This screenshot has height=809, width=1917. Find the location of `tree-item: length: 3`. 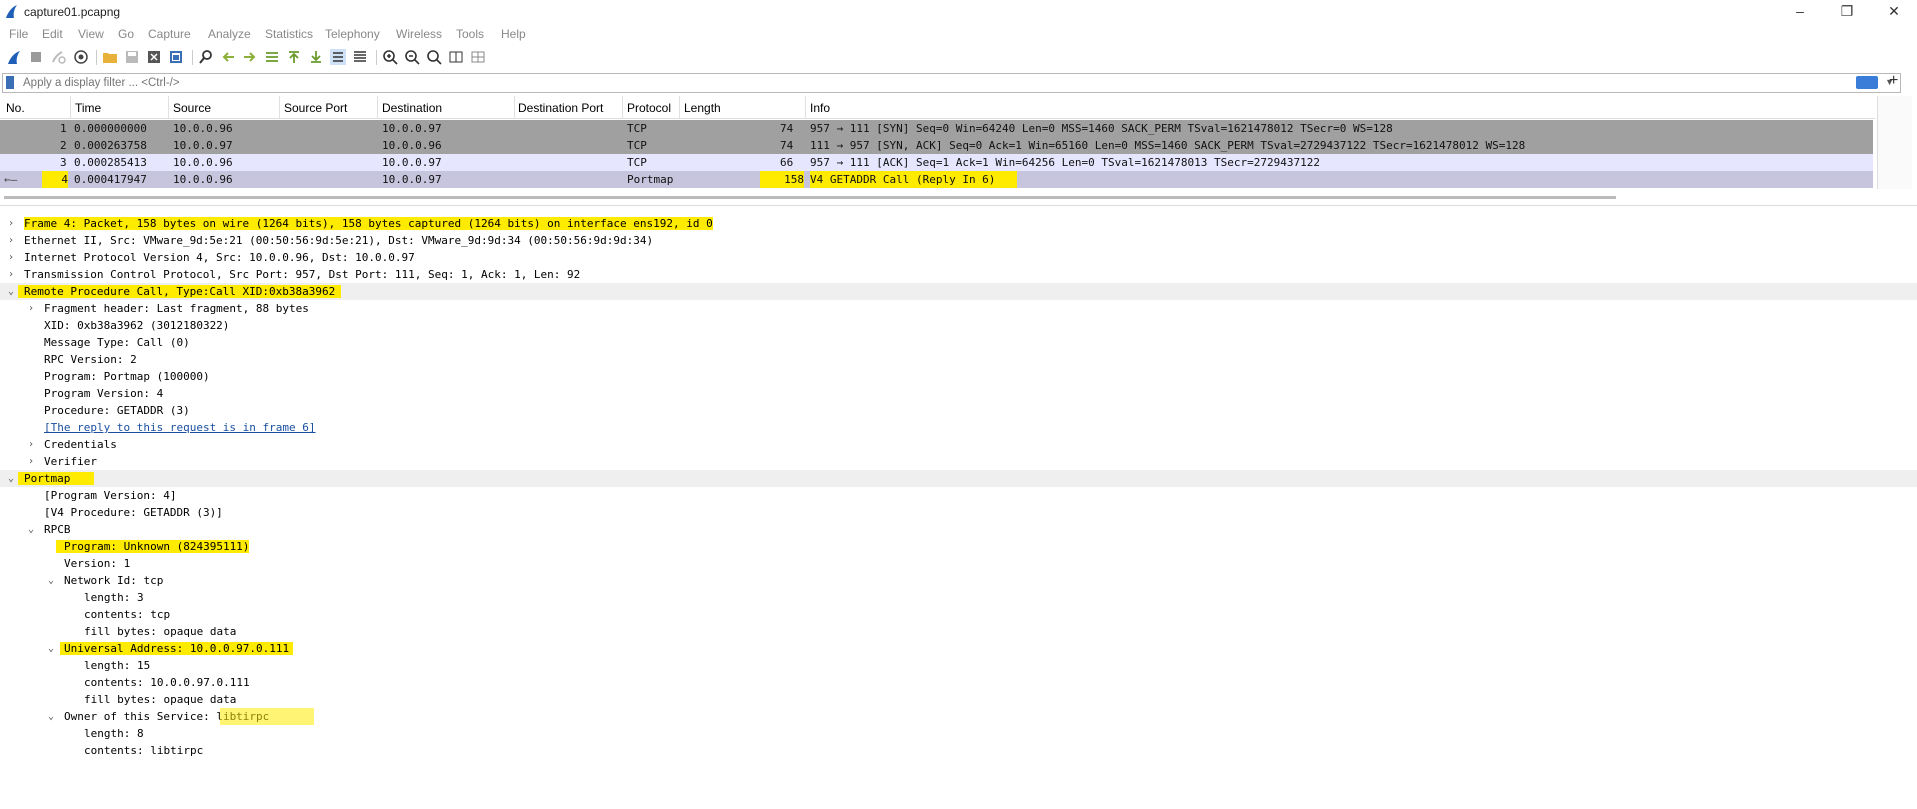

tree-item: length: 3 is located at coordinates (958, 597).